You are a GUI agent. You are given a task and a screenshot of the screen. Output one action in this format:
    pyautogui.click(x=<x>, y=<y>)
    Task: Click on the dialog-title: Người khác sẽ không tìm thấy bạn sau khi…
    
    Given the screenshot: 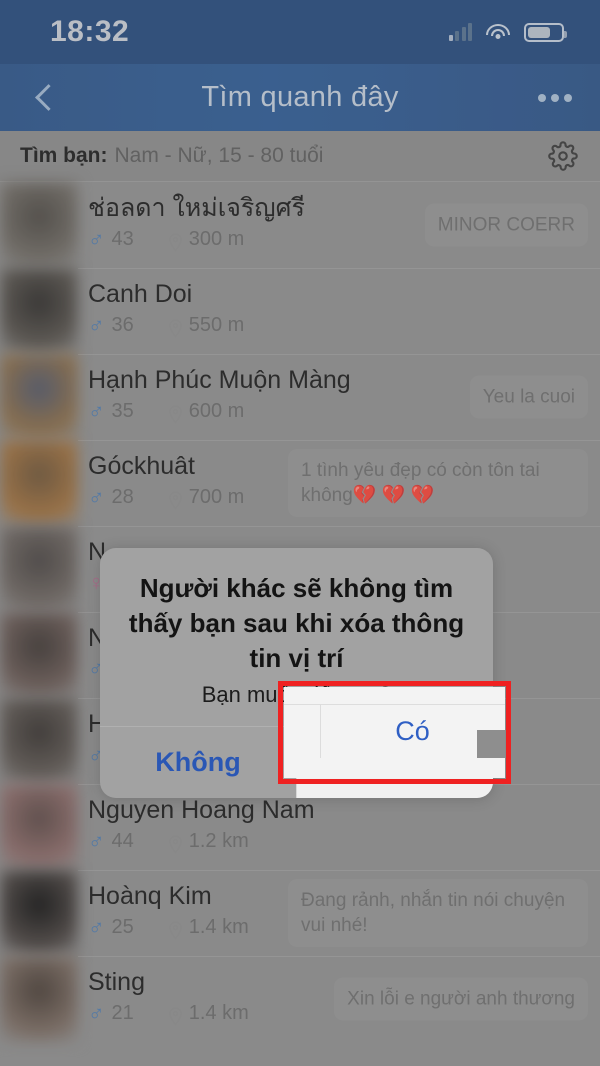 What is the action you would take?
    pyautogui.click(x=296, y=623)
    